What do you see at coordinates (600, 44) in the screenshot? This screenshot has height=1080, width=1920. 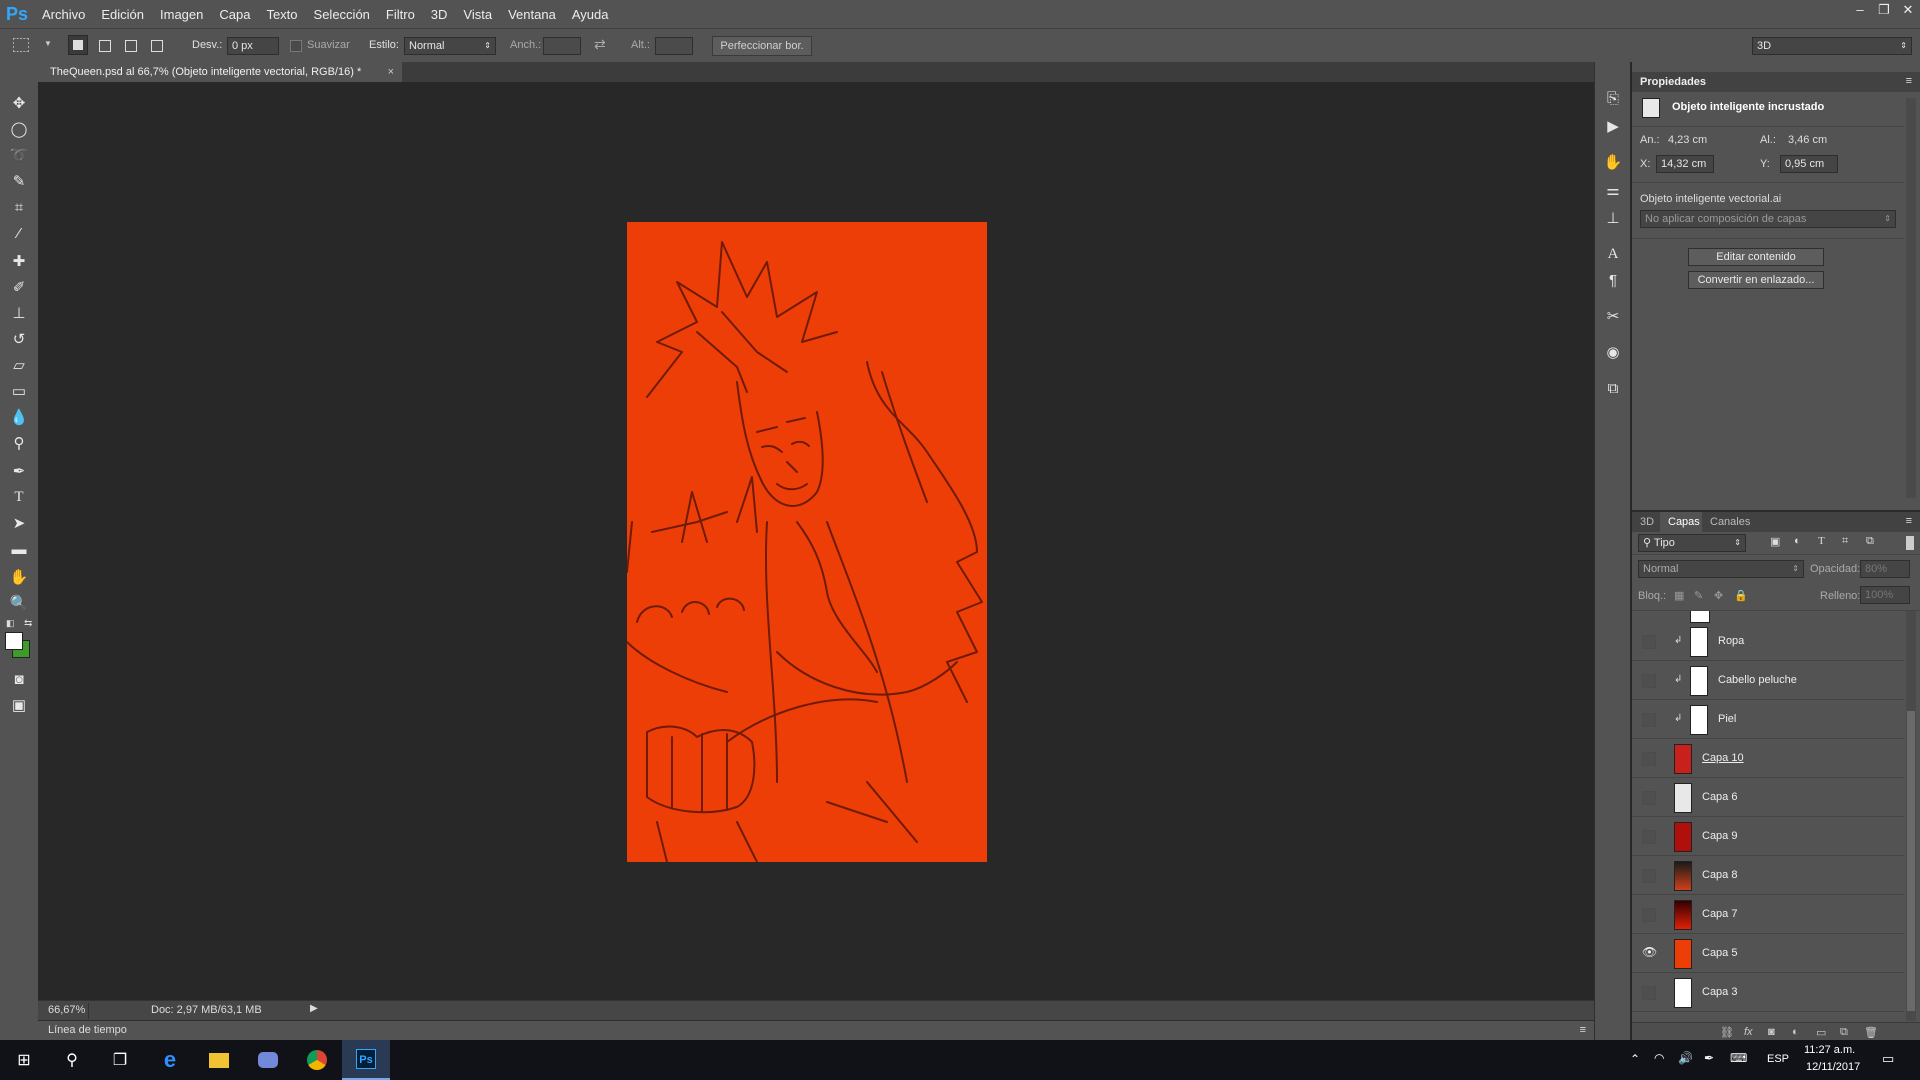 I see `swap-icon: ⇄` at bounding box center [600, 44].